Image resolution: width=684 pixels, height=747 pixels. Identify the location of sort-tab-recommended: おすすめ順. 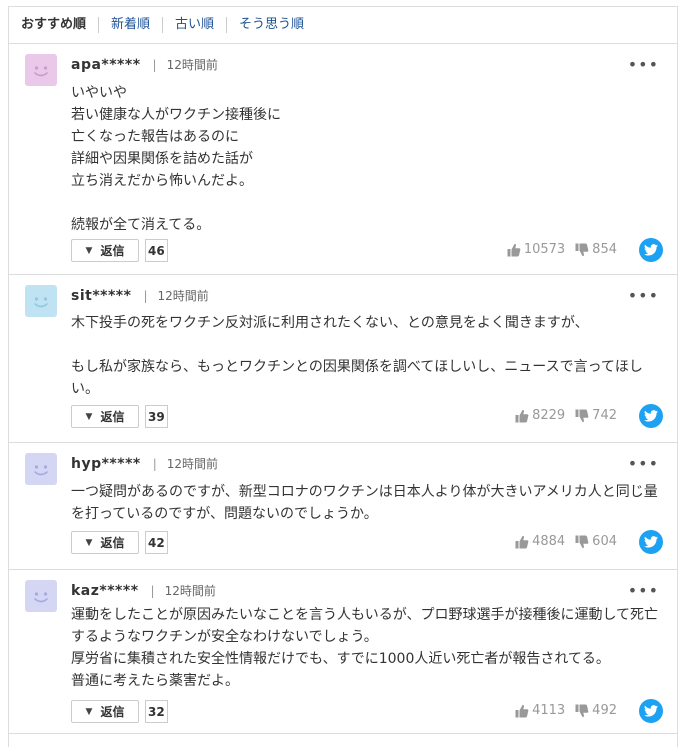
(59, 25).